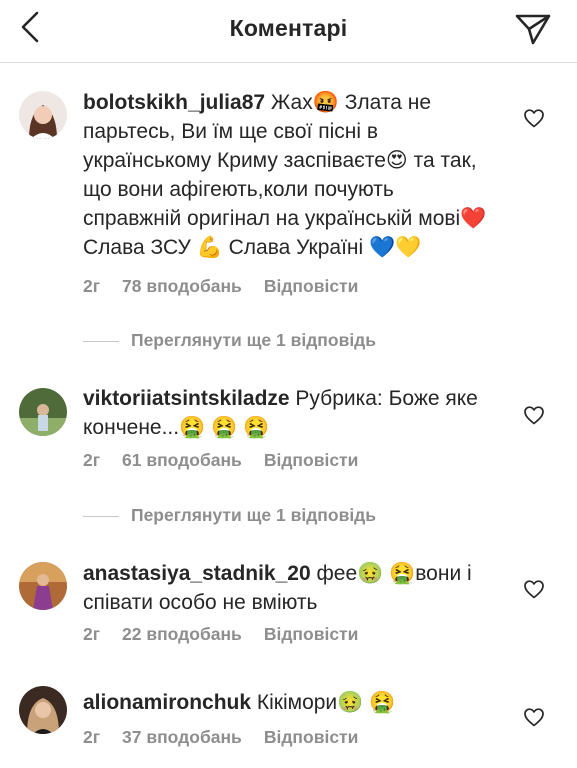 Image resolution: width=577 pixels, height=768 pixels. I want to click on page-title: Коментарі, so click(288, 28).